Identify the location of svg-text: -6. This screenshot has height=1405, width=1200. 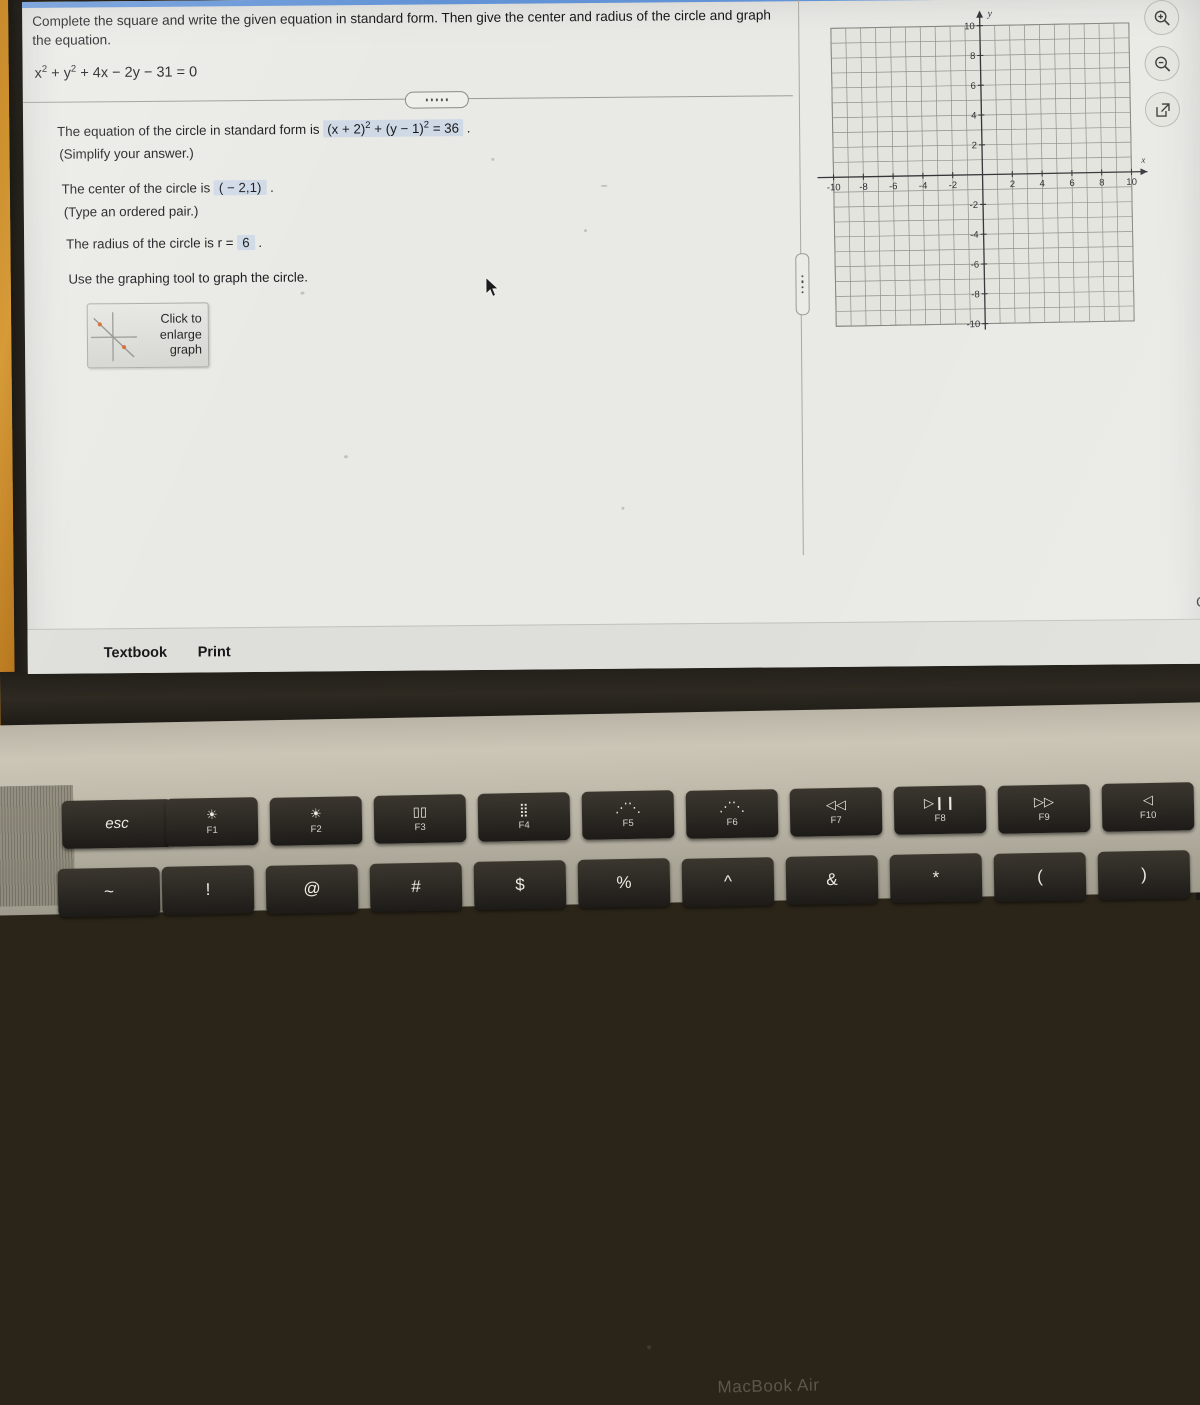
(975, 264).